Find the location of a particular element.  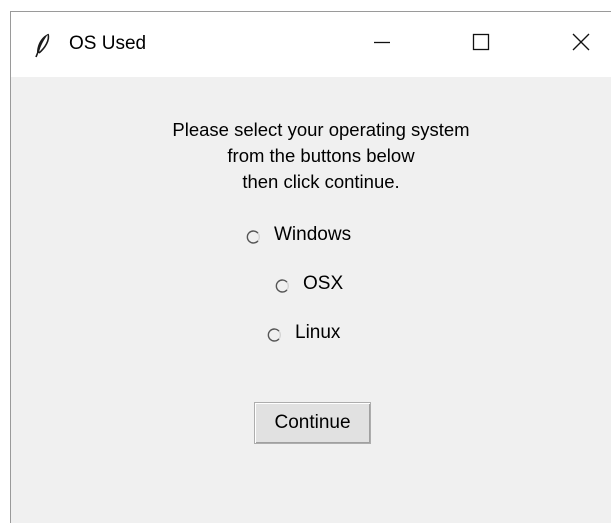

close-icon is located at coordinates (581, 44).